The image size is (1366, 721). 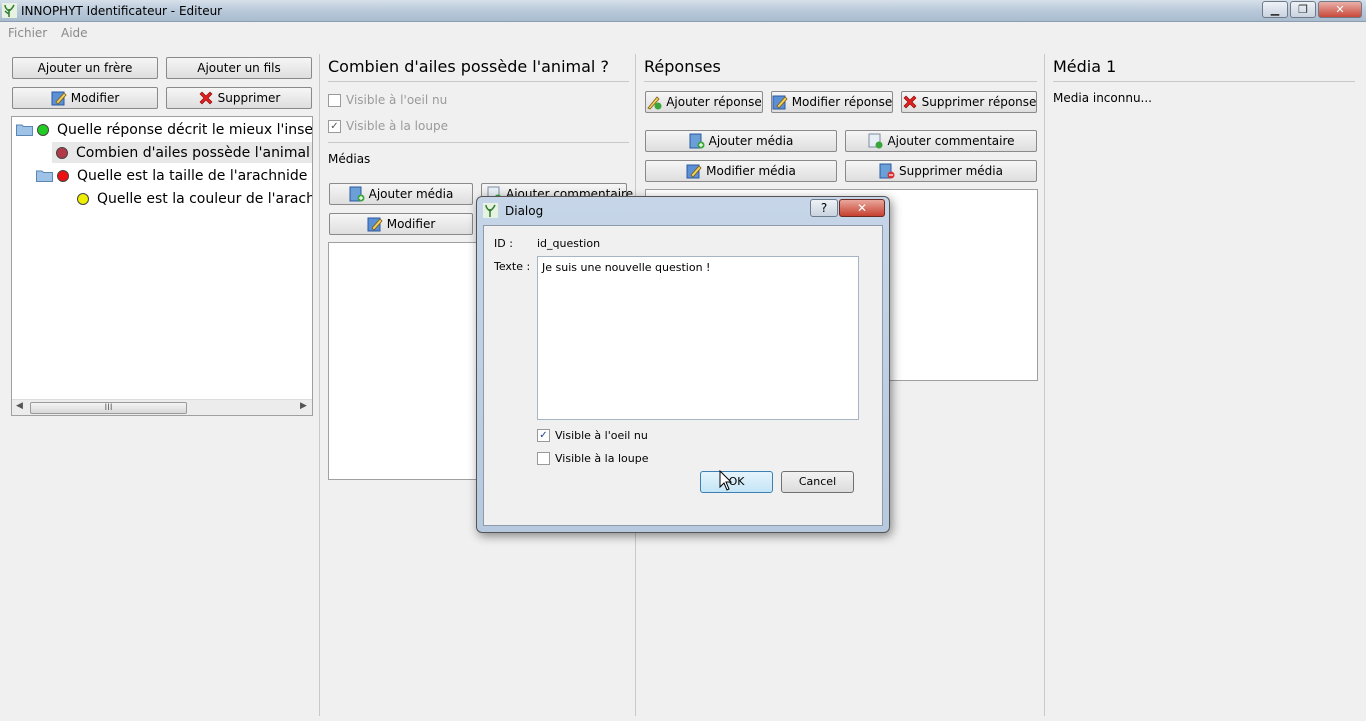 I want to click on edit-media-button: Modifier, so click(x=401, y=224).